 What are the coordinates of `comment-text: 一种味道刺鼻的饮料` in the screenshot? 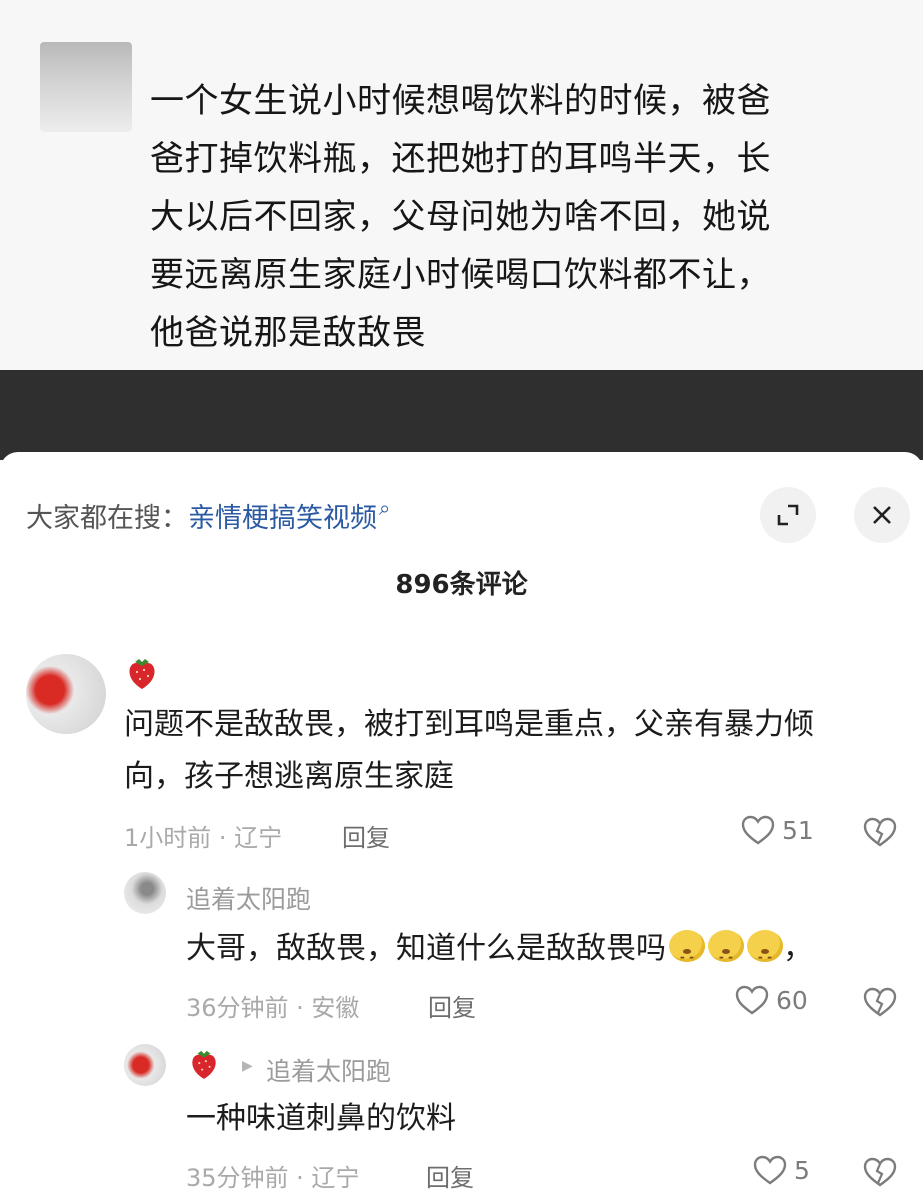 It's located at (321, 1119).